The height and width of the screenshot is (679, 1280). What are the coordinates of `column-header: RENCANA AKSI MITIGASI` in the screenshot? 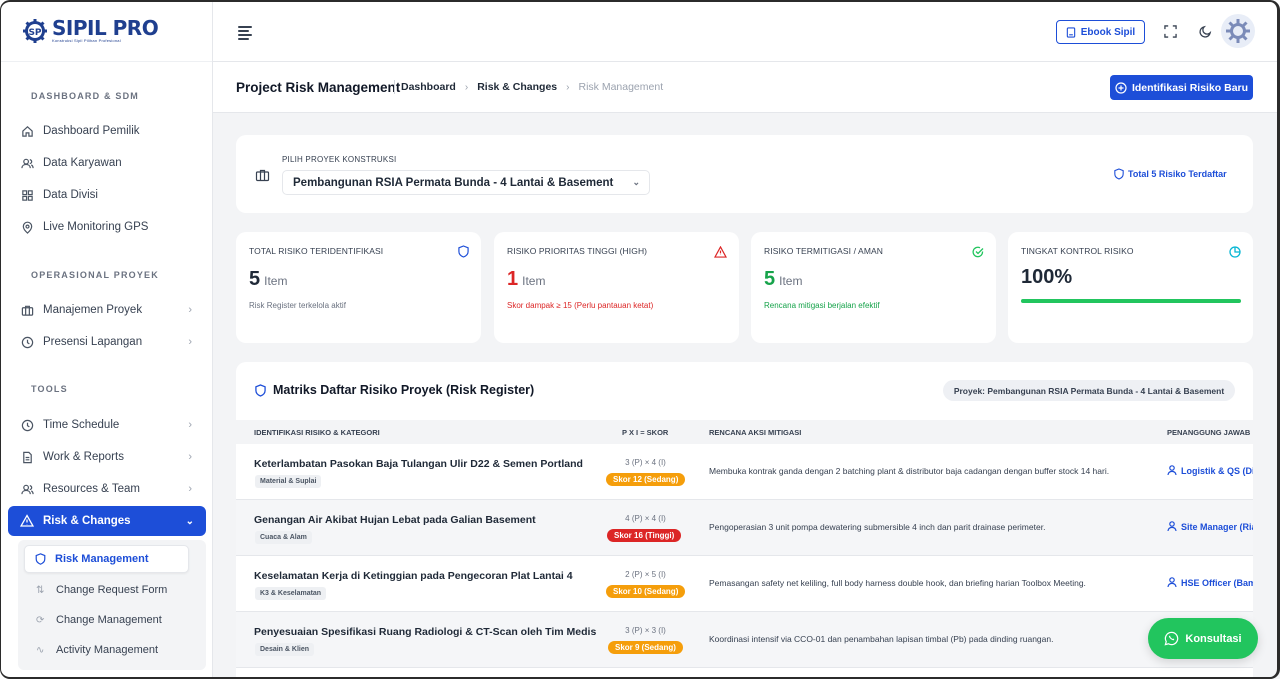 It's located at (755, 432).